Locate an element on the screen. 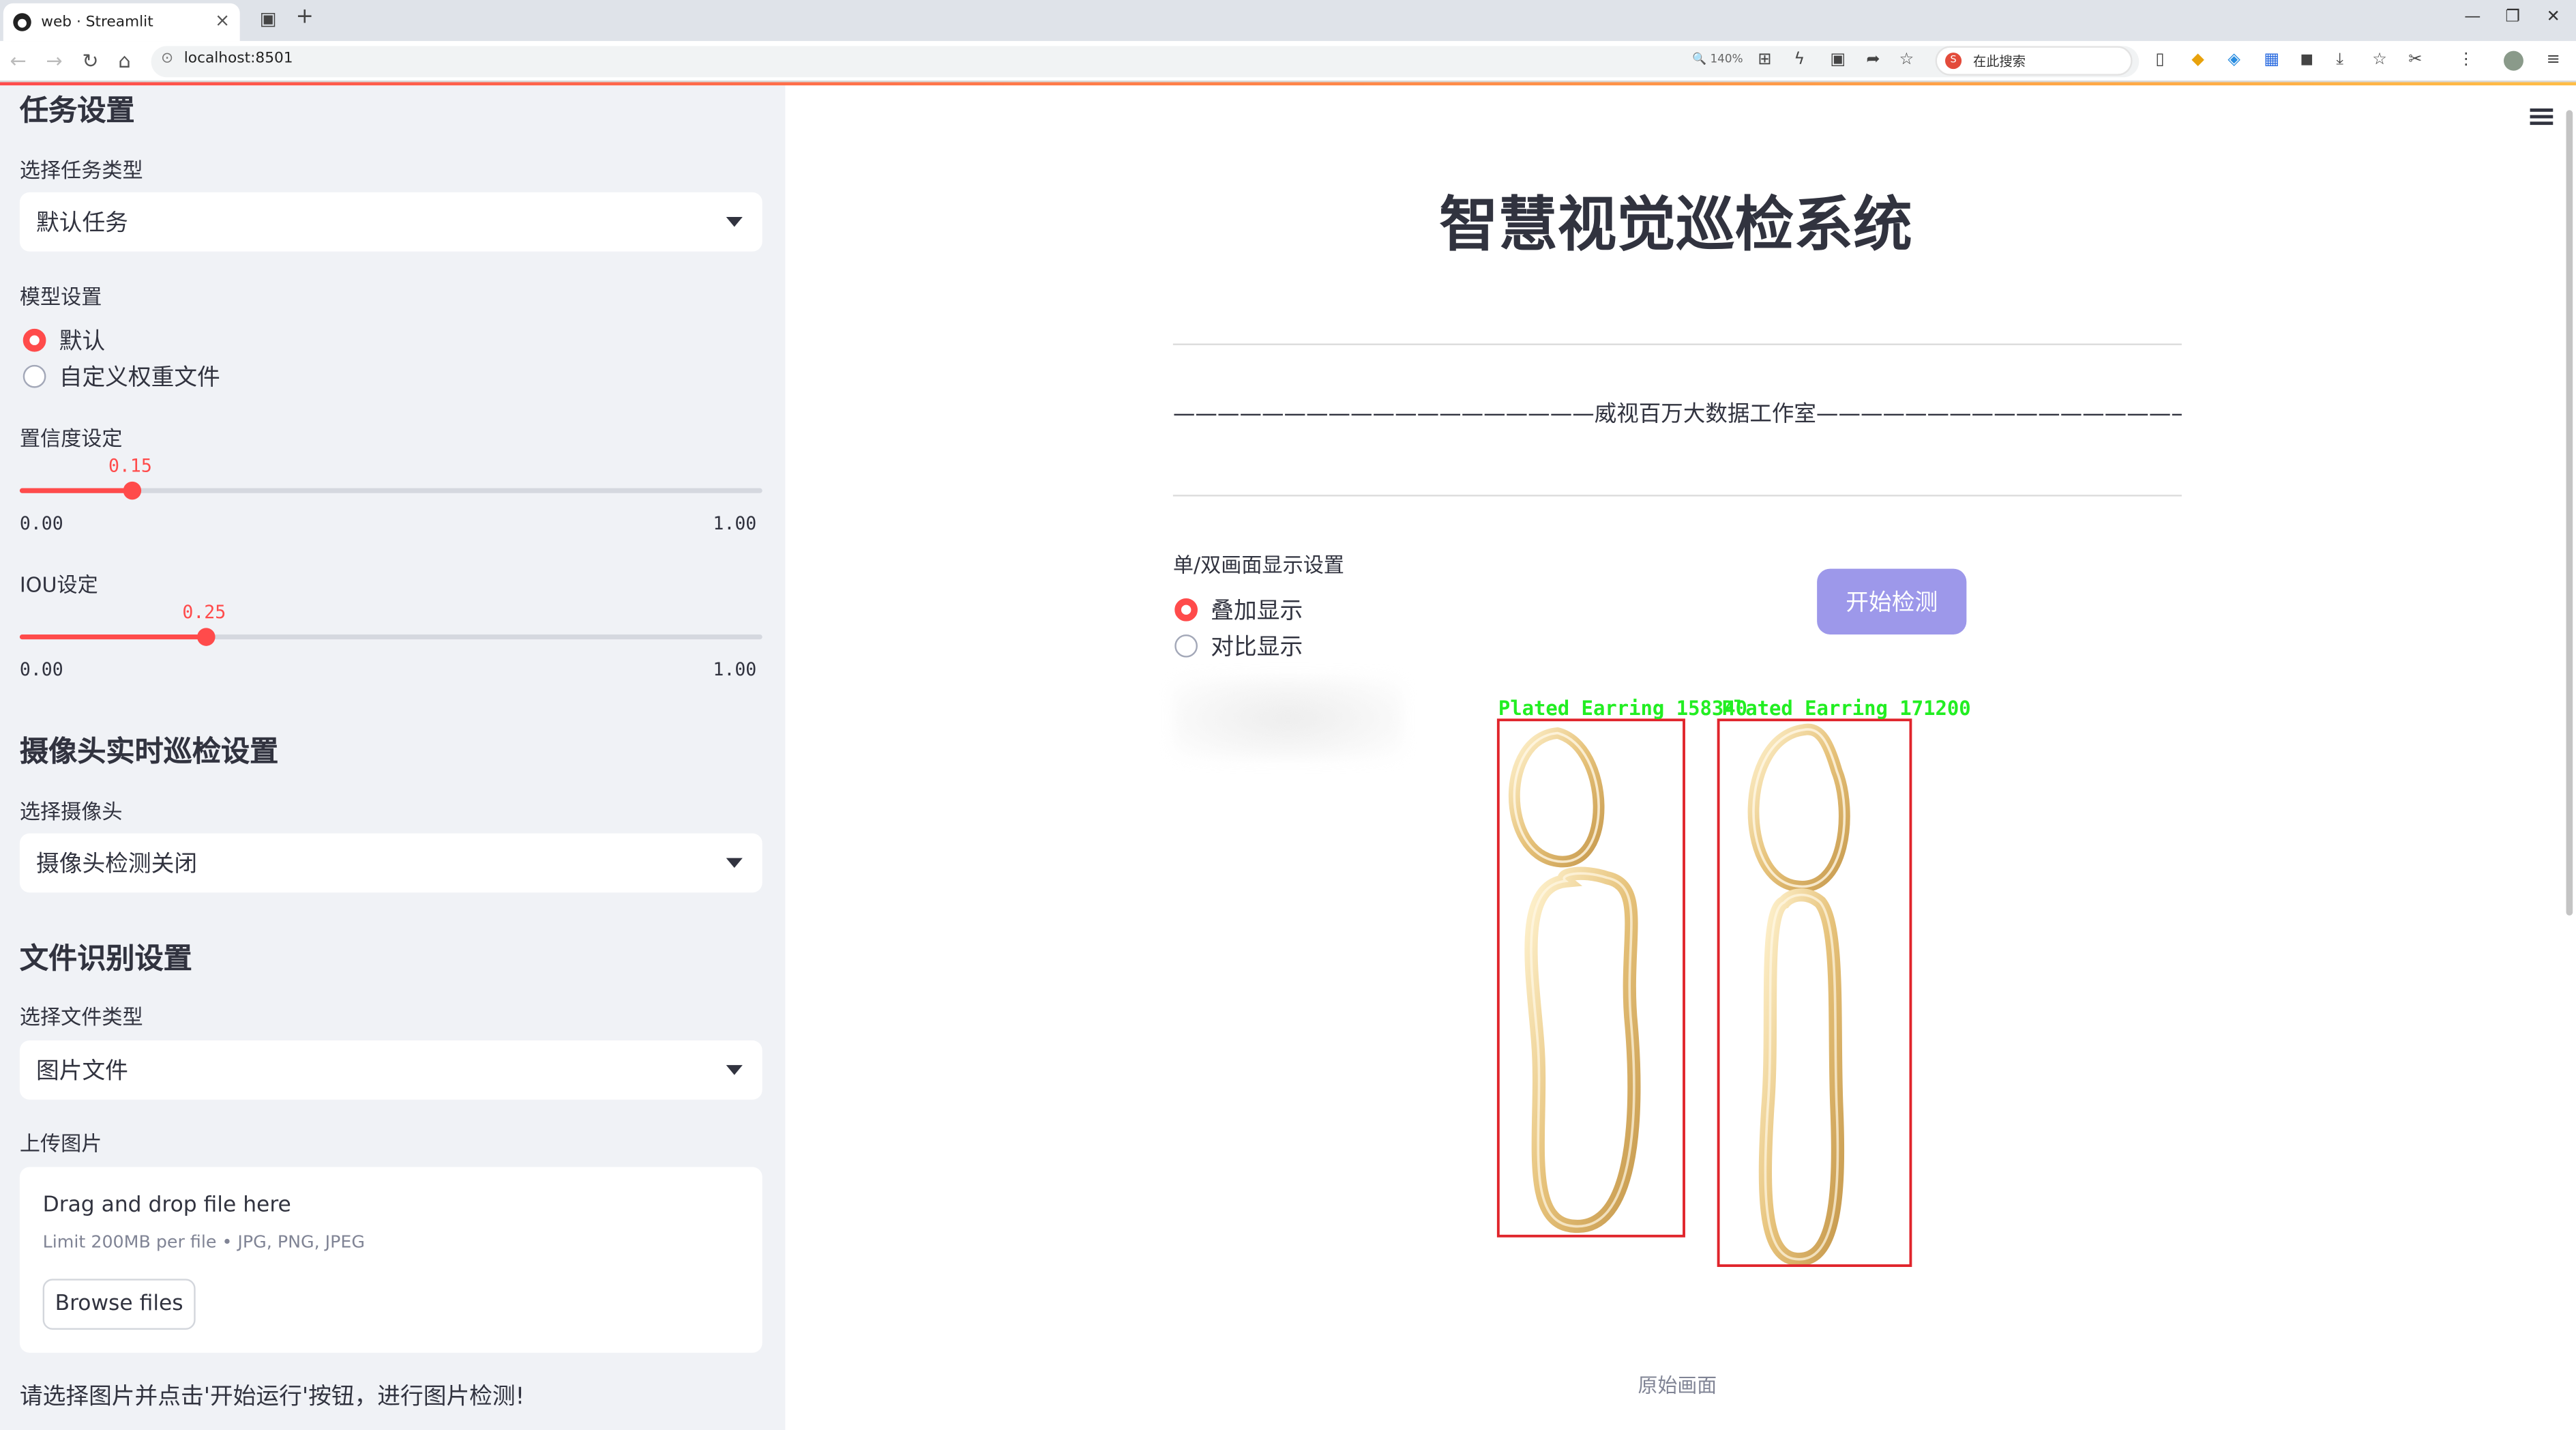  favorites-icon: ☆ is located at coordinates (2379, 60).